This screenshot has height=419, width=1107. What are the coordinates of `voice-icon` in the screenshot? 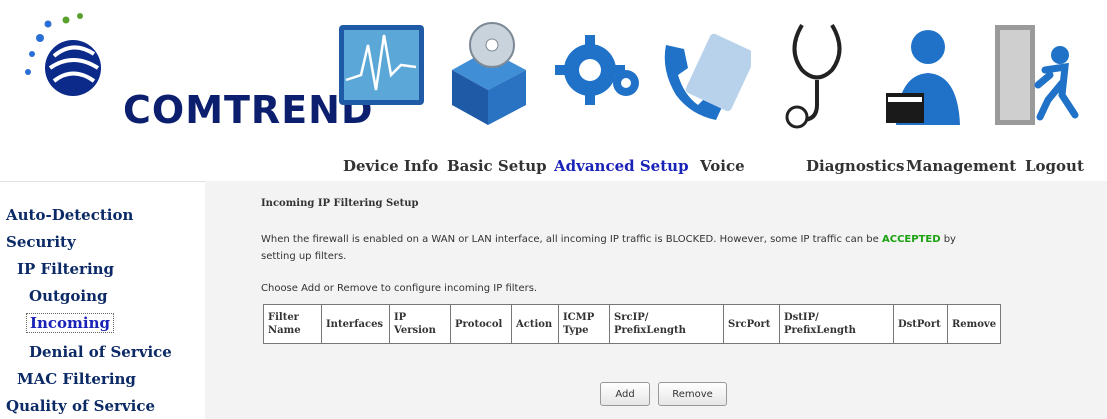 It's located at (703, 70).